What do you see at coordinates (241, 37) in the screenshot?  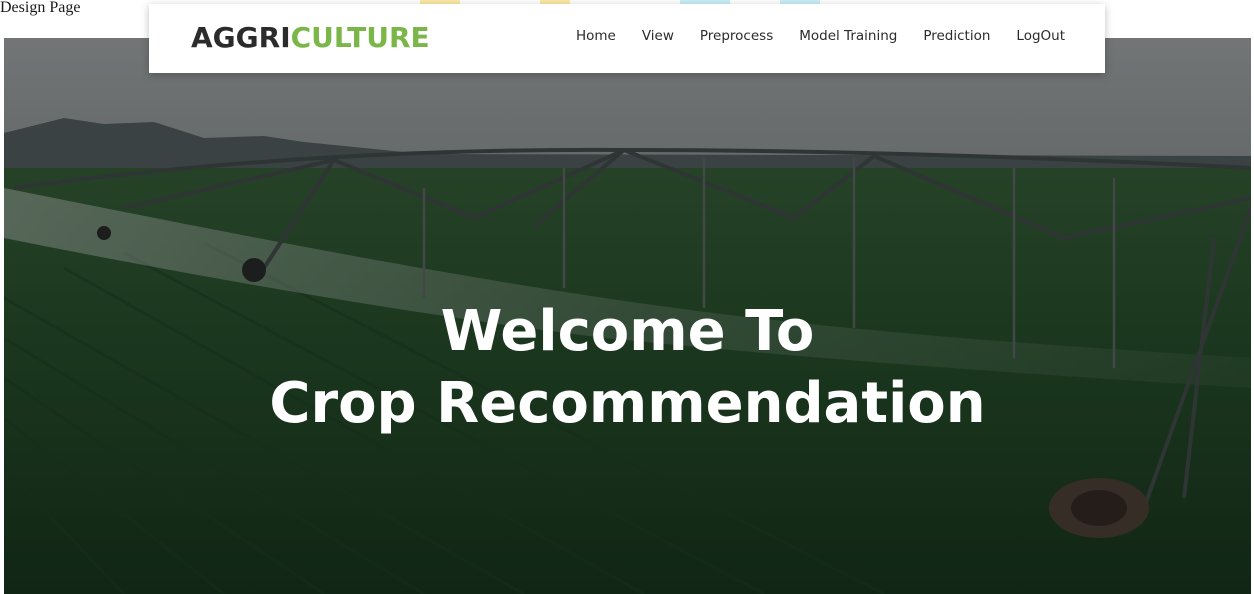 I see `brand-logo-part1: AGGRI` at bounding box center [241, 37].